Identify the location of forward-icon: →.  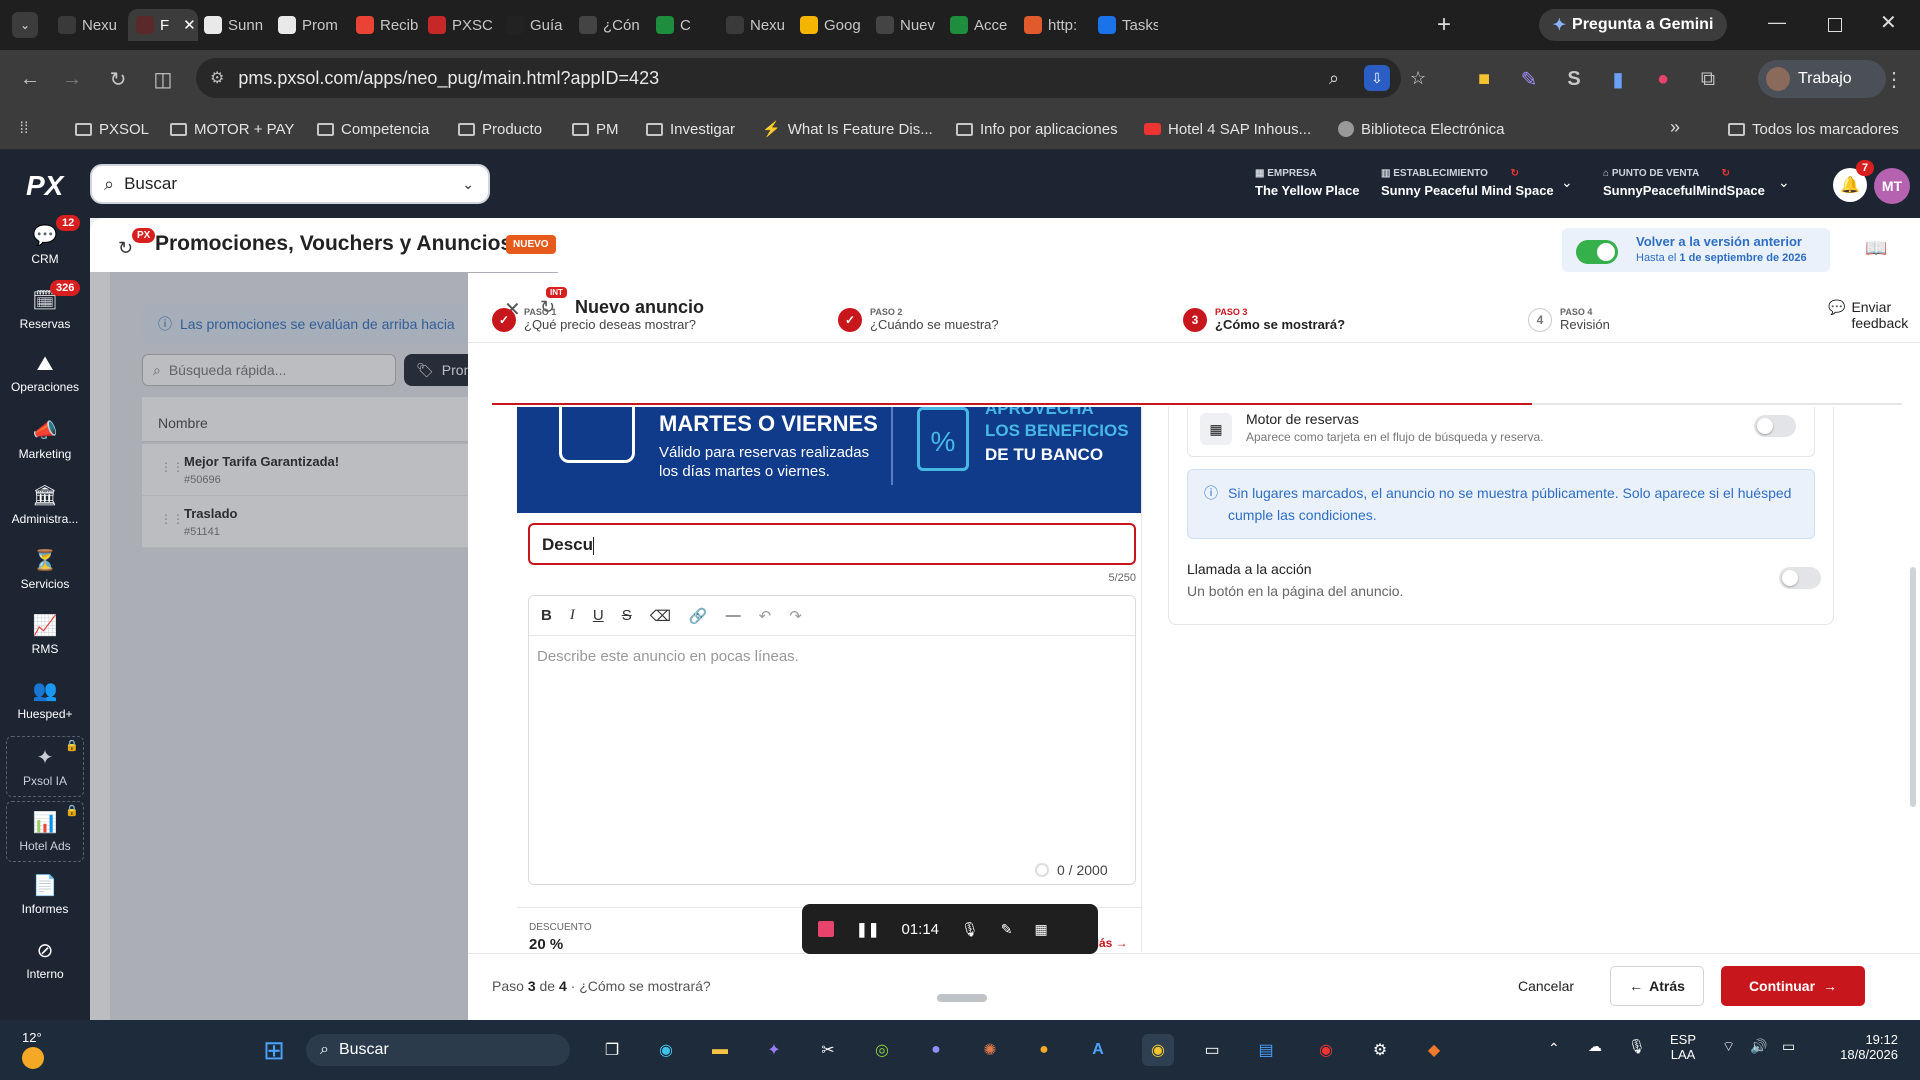
(72, 79).